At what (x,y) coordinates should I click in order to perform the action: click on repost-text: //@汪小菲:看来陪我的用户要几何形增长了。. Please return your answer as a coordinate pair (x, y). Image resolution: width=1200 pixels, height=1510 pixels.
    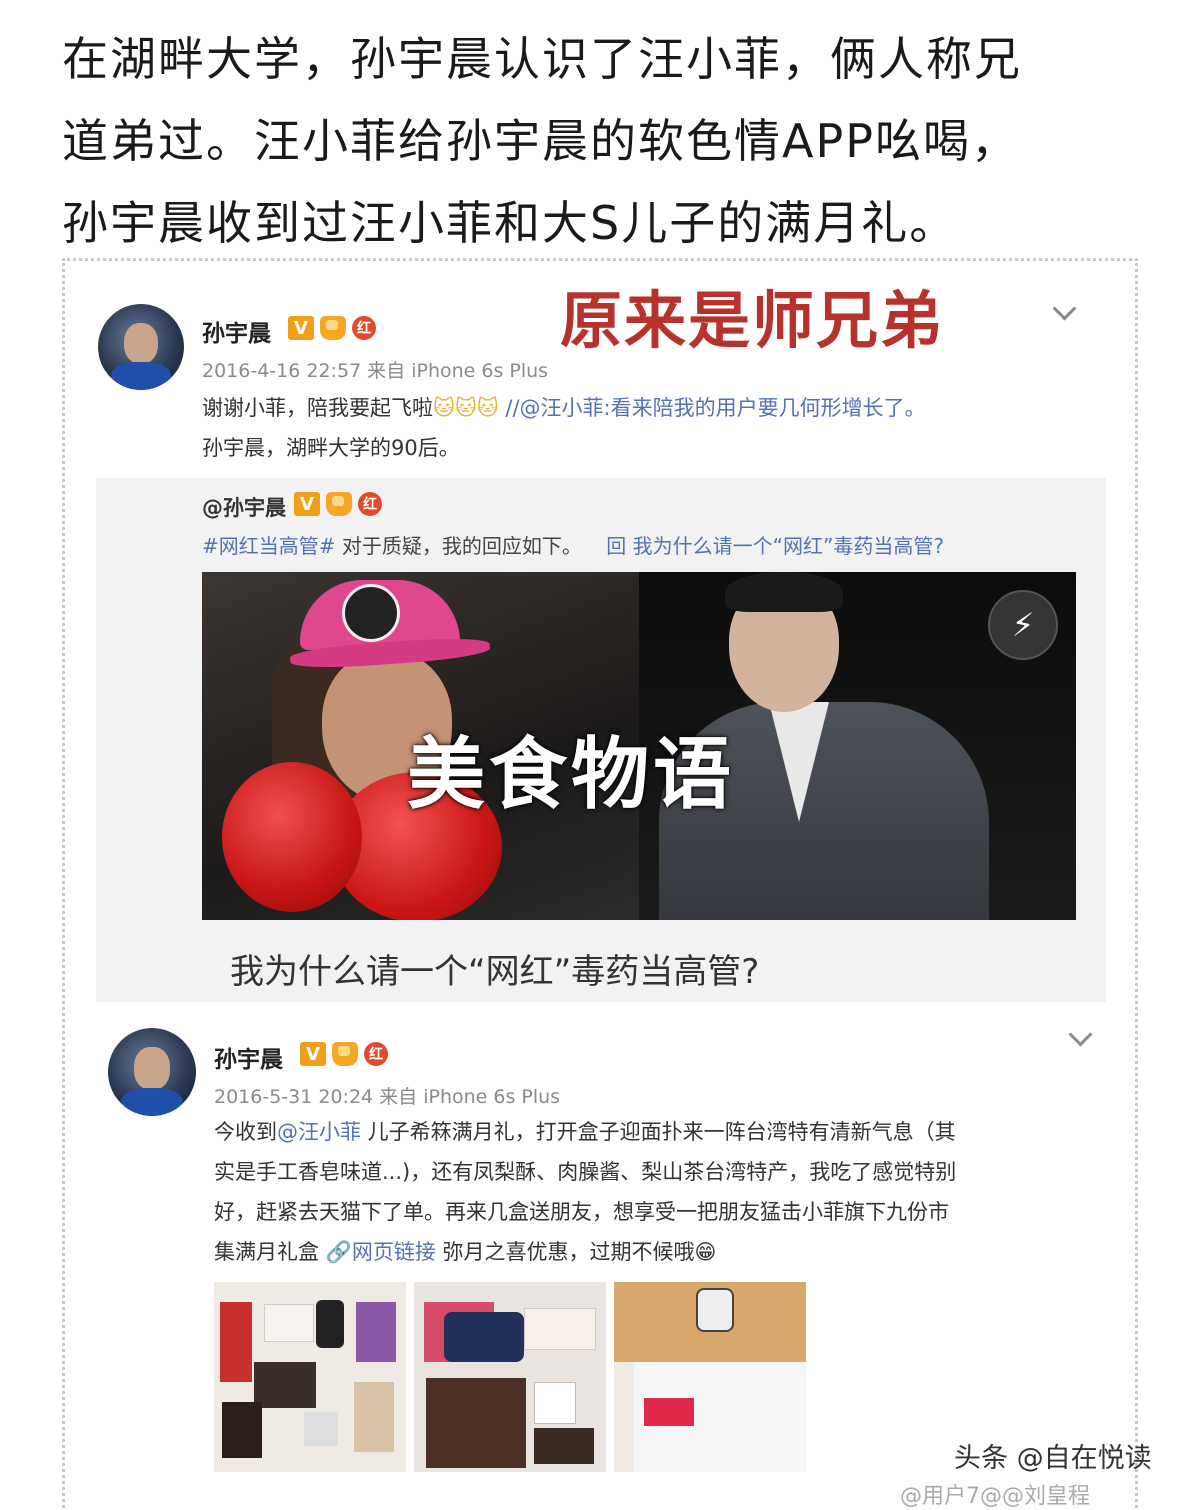
    Looking at the image, I should click on (712, 408).